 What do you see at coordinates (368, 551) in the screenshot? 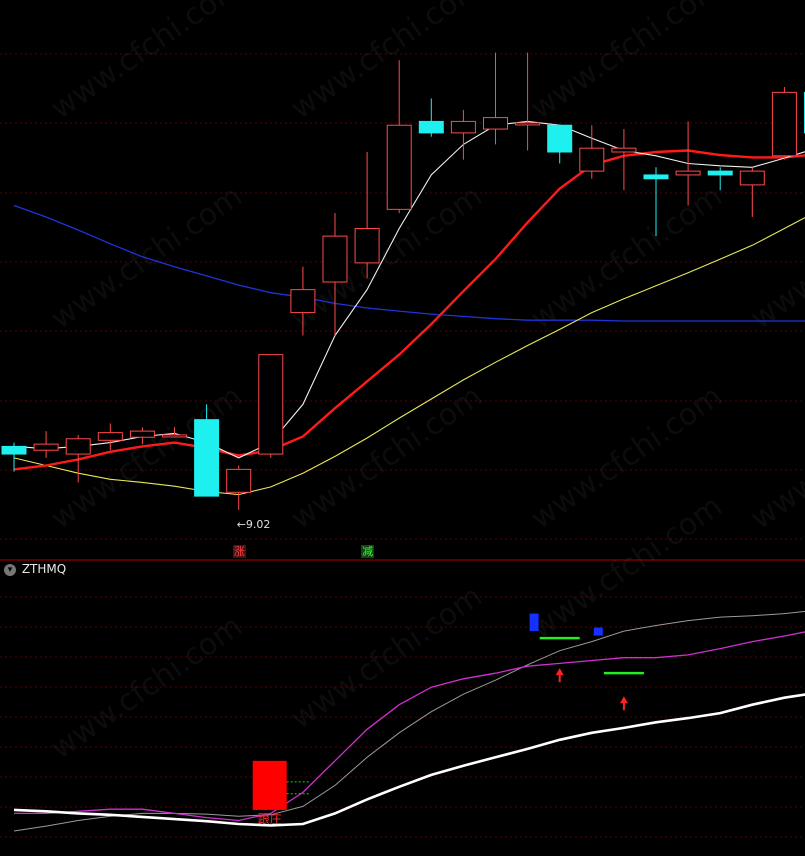
I see `tag-reduce: 减` at bounding box center [368, 551].